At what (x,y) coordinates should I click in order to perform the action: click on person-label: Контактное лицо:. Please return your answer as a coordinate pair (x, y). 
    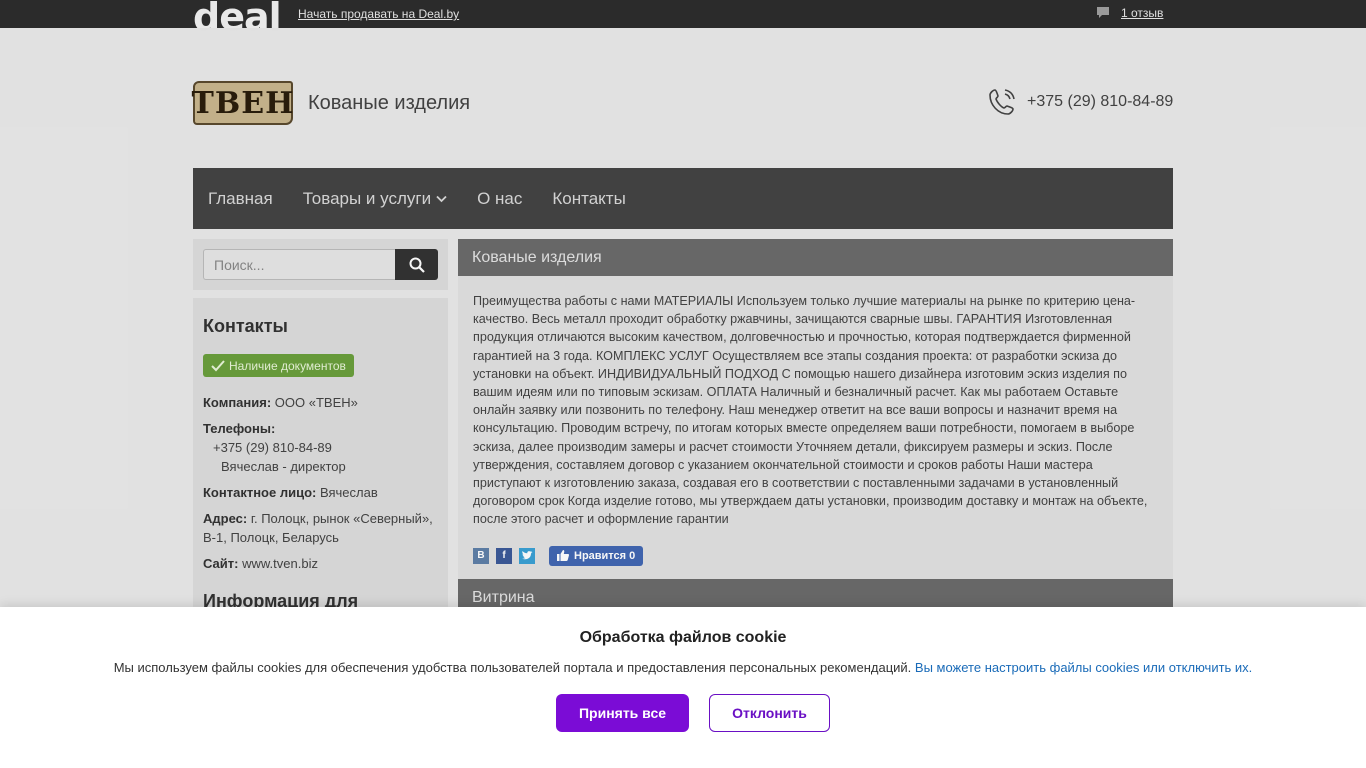
    Looking at the image, I should click on (260, 492).